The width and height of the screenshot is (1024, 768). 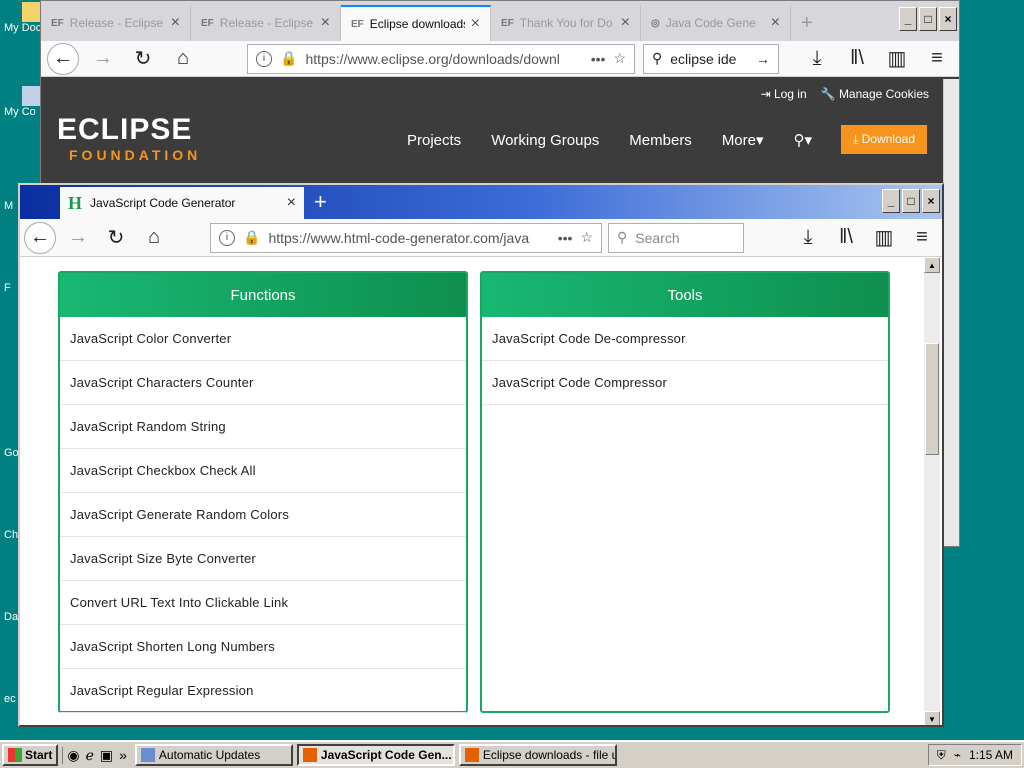 What do you see at coordinates (123, 755) in the screenshot?
I see `chevron-right-icon: »` at bounding box center [123, 755].